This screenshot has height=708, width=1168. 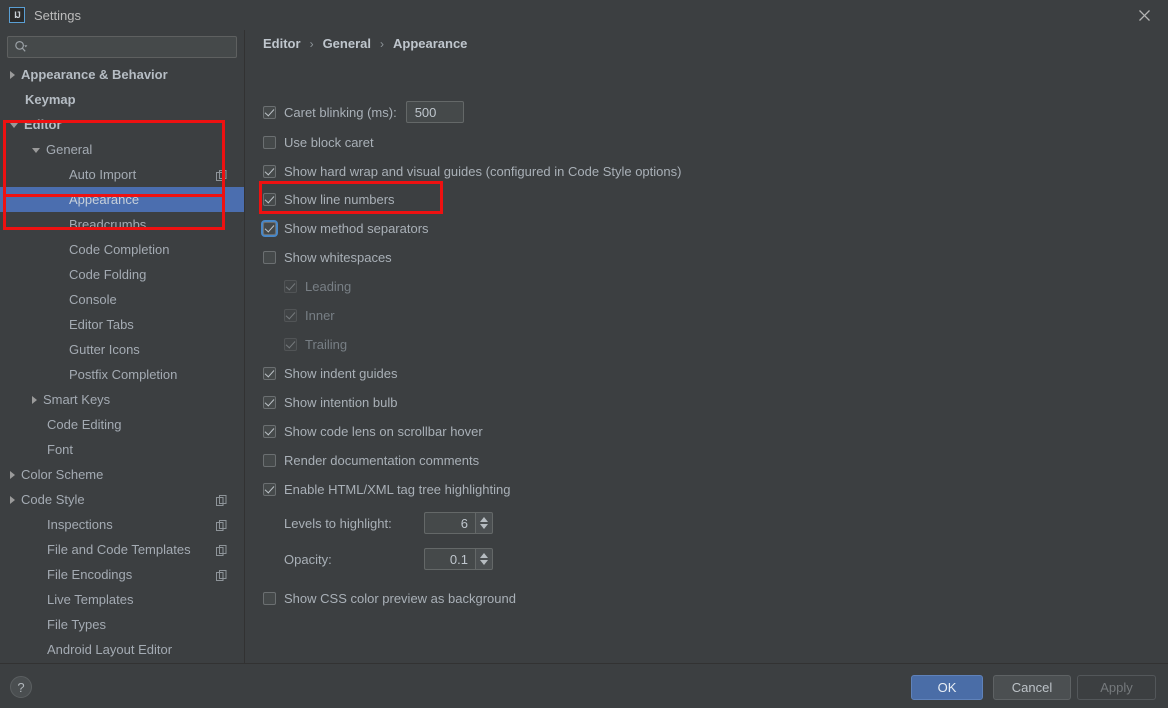 I want to click on sidebar-item-label: Code Completion, so click(x=119, y=249).